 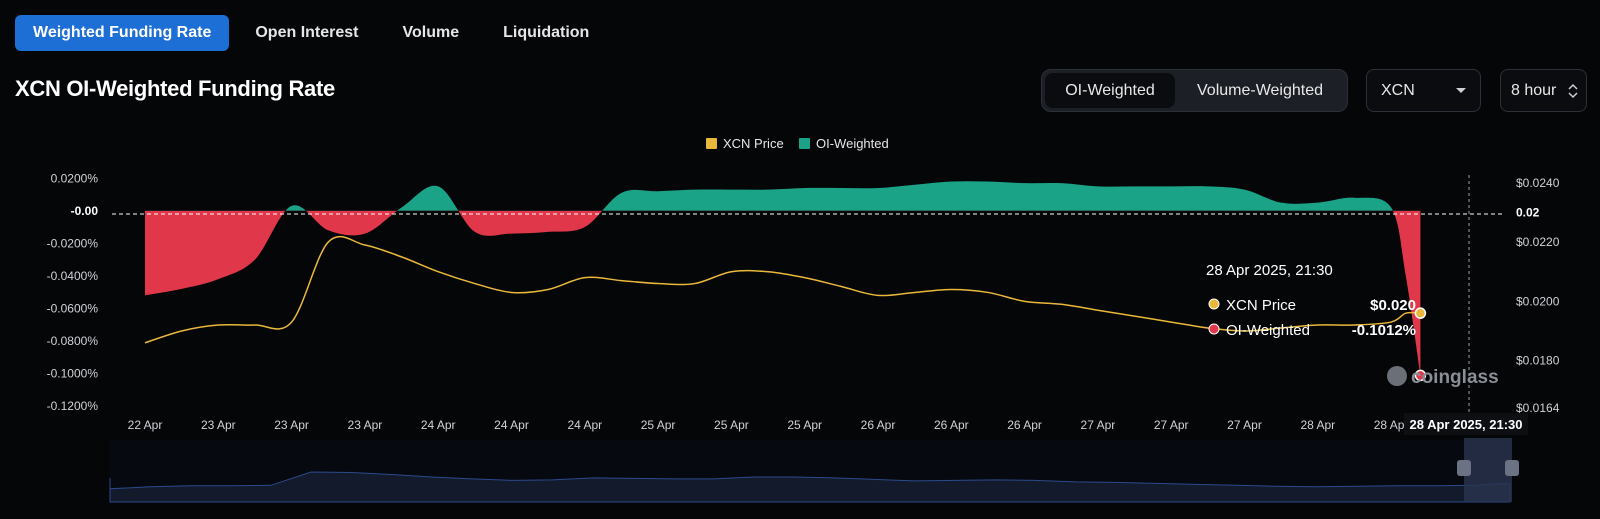 I want to click on page-title: XCN OI-Weighted Funding Rate, so click(x=175, y=88).